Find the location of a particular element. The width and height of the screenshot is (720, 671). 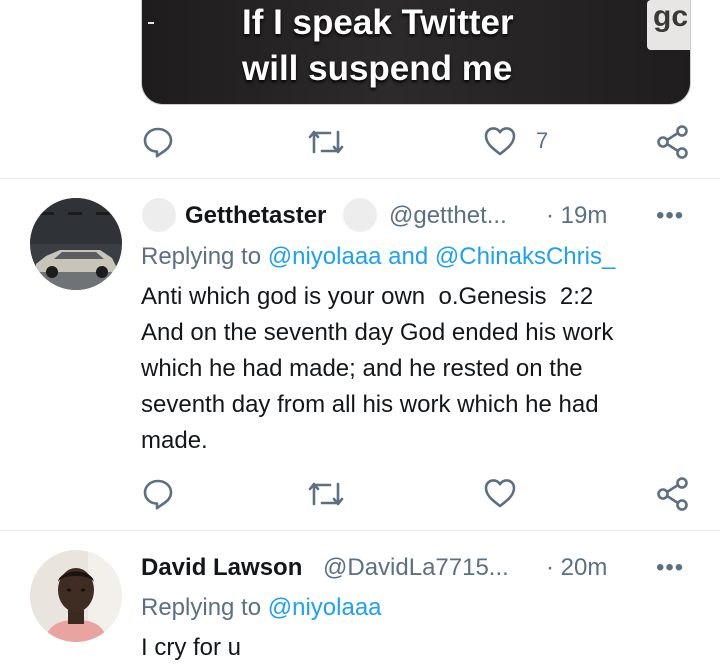

replying-and: and is located at coordinates (408, 256).